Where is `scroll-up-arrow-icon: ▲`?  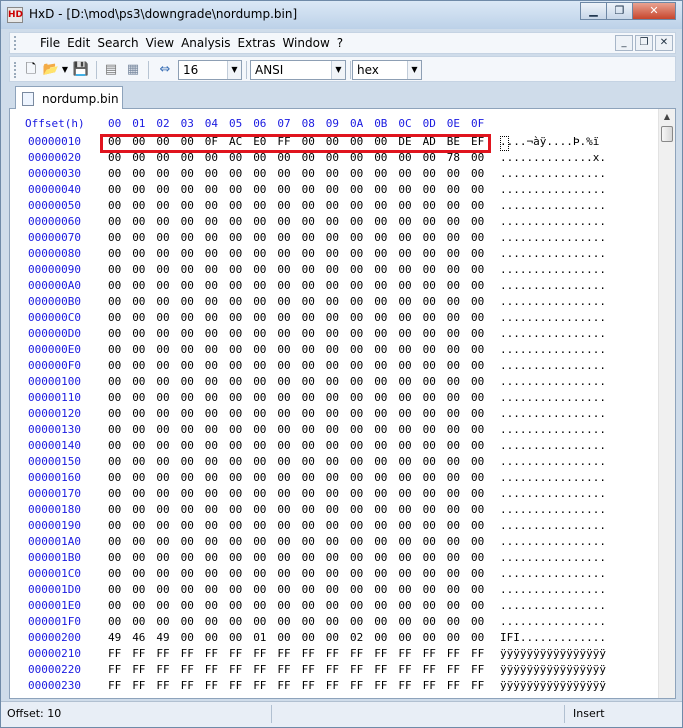 scroll-up-arrow-icon: ▲ is located at coordinates (667, 117).